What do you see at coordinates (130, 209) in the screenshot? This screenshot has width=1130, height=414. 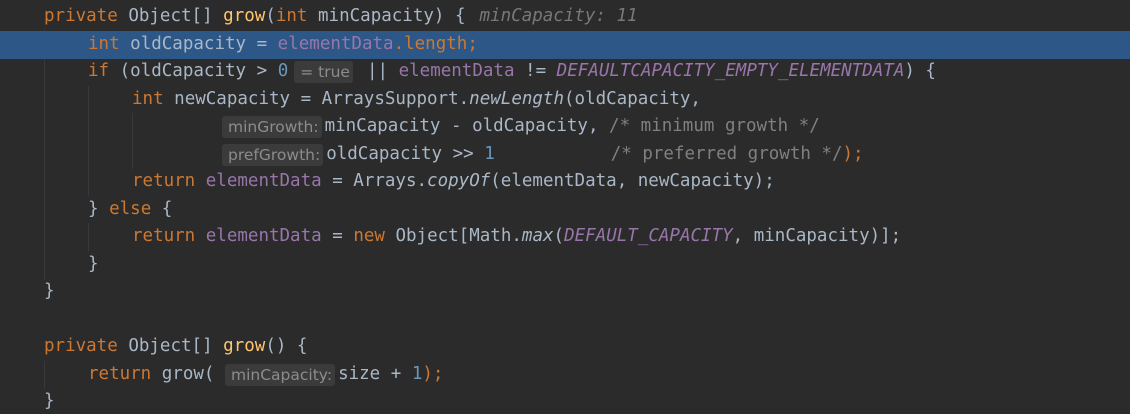 I see `keyword-else: else` at bounding box center [130, 209].